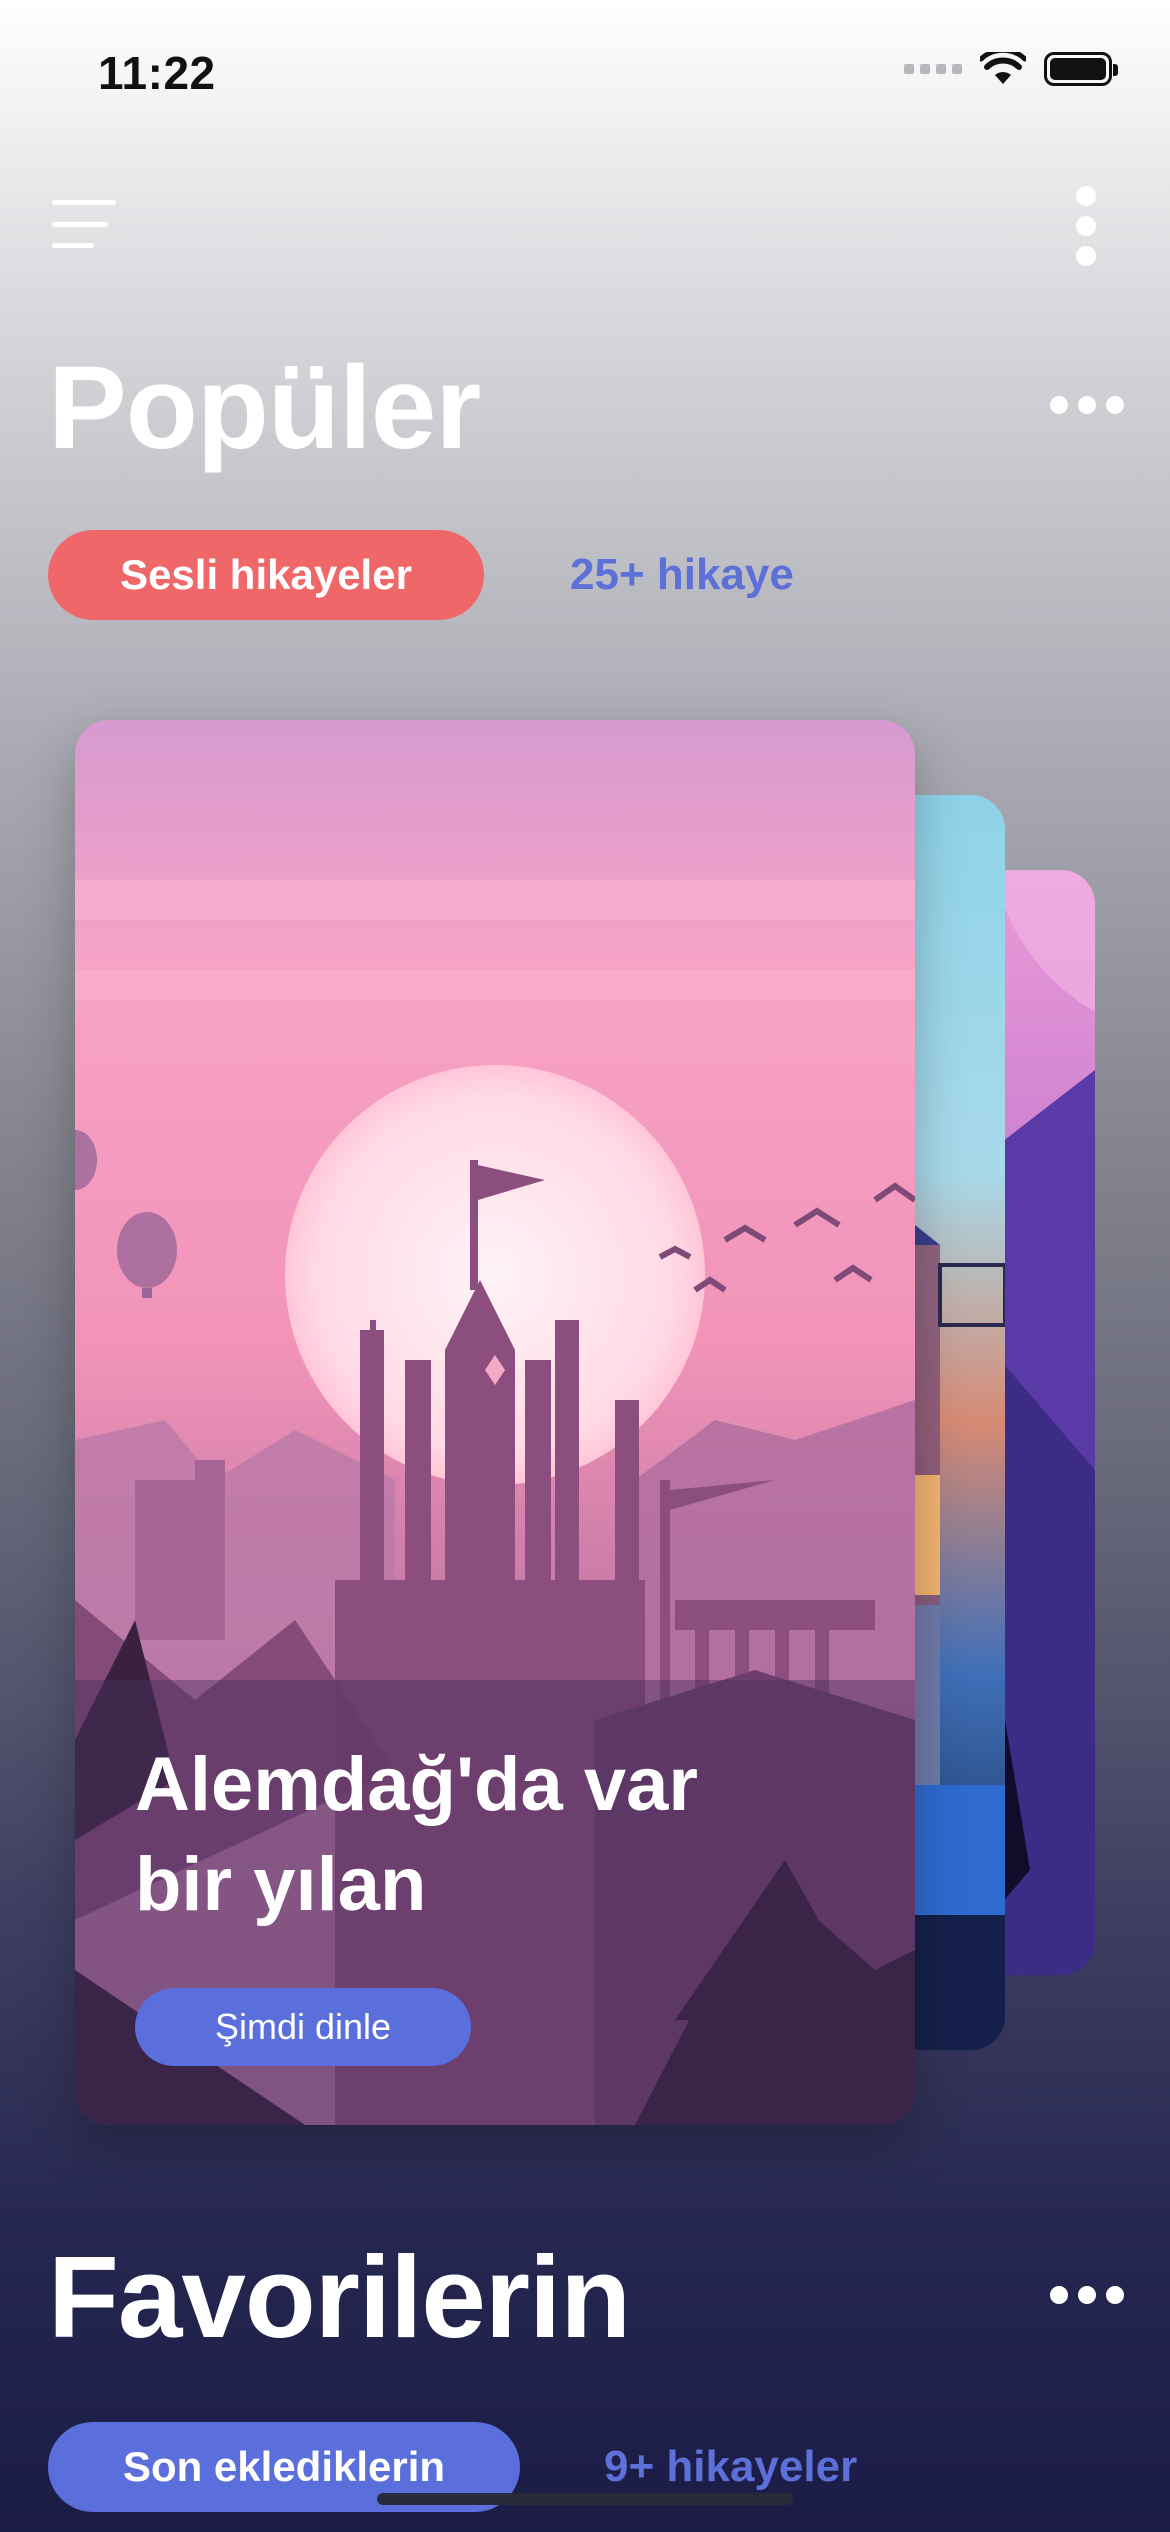  What do you see at coordinates (1086, 226) in the screenshot?
I see `kebab-menu-icon` at bounding box center [1086, 226].